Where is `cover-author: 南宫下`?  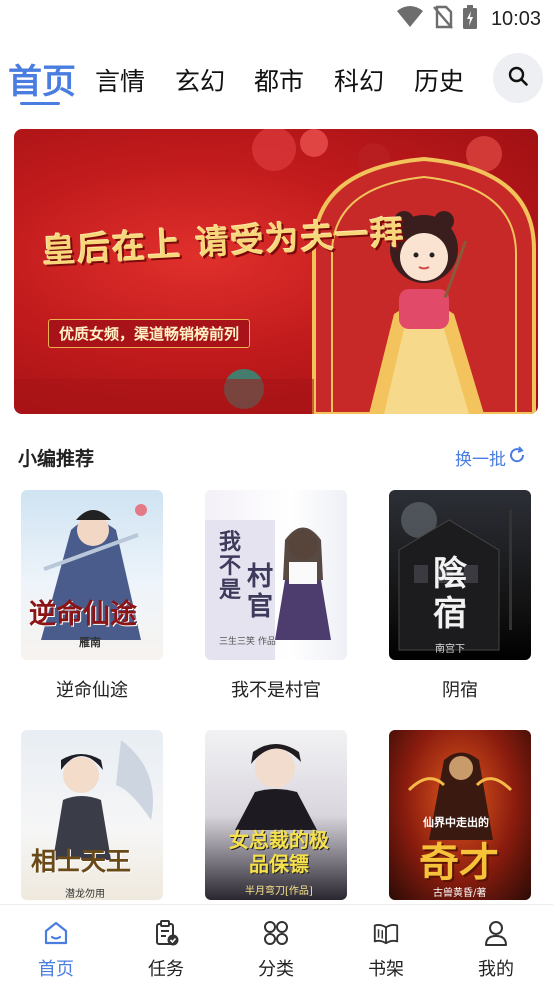
cover-author: 南宫下 is located at coordinates (450, 649).